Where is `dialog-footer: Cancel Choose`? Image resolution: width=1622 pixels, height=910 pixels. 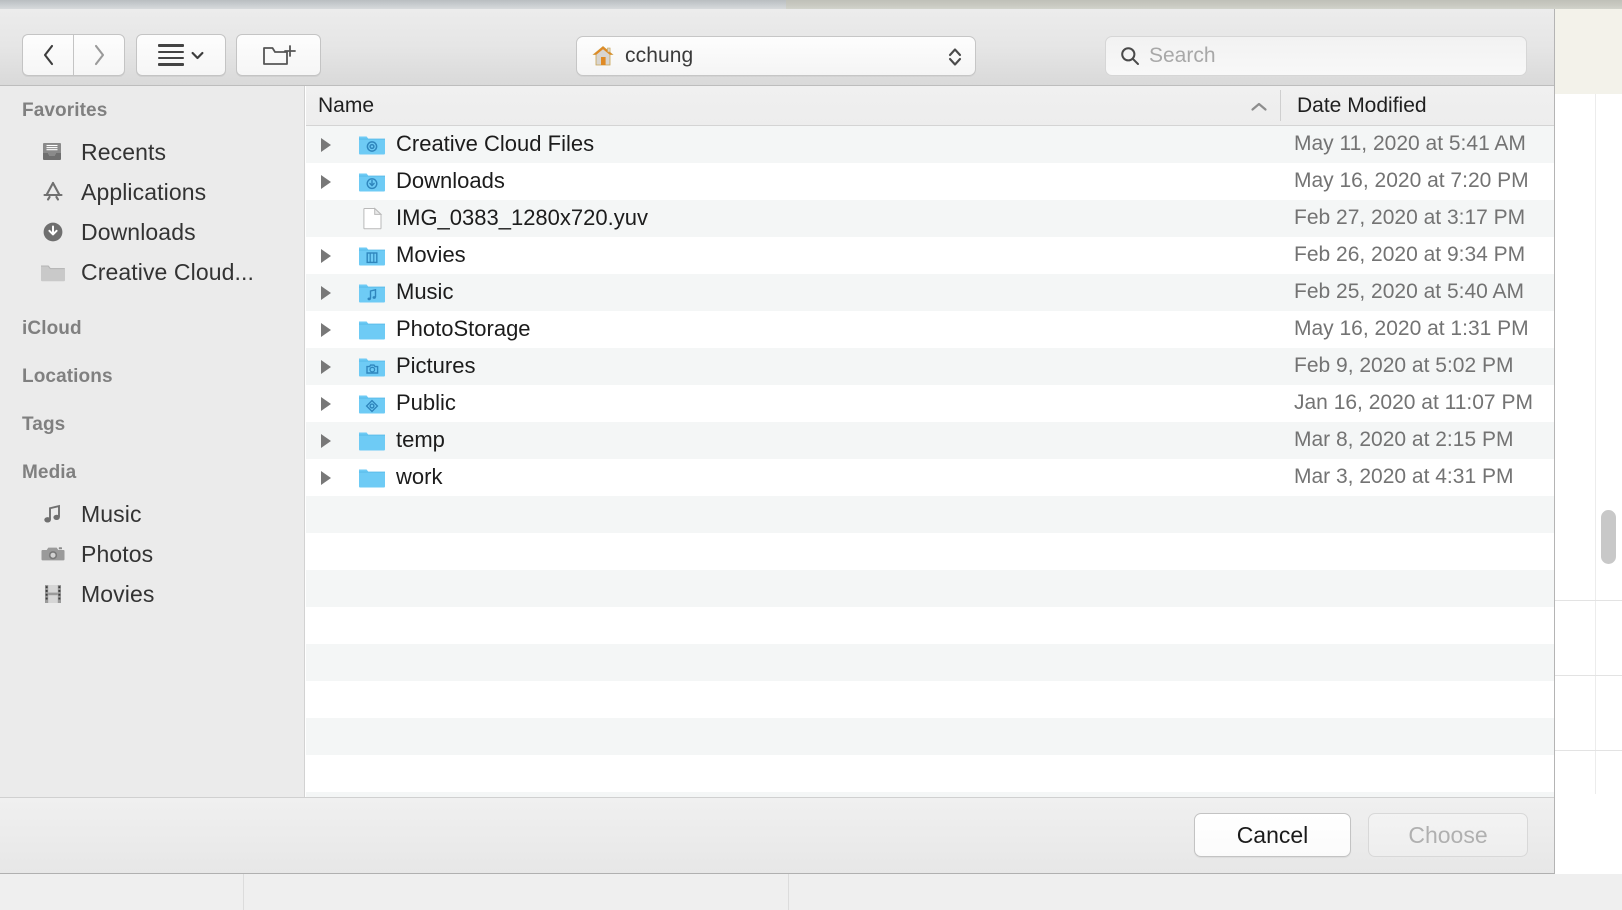
dialog-footer: Cancel Choose is located at coordinates (777, 835).